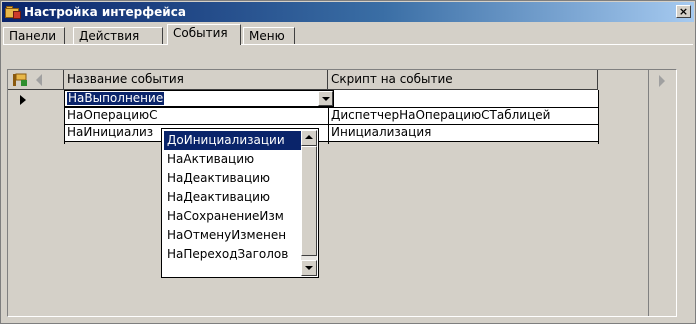 The width and height of the screenshot is (696, 324). What do you see at coordinates (39, 80) in the screenshot?
I see `scroll-left-icon` at bounding box center [39, 80].